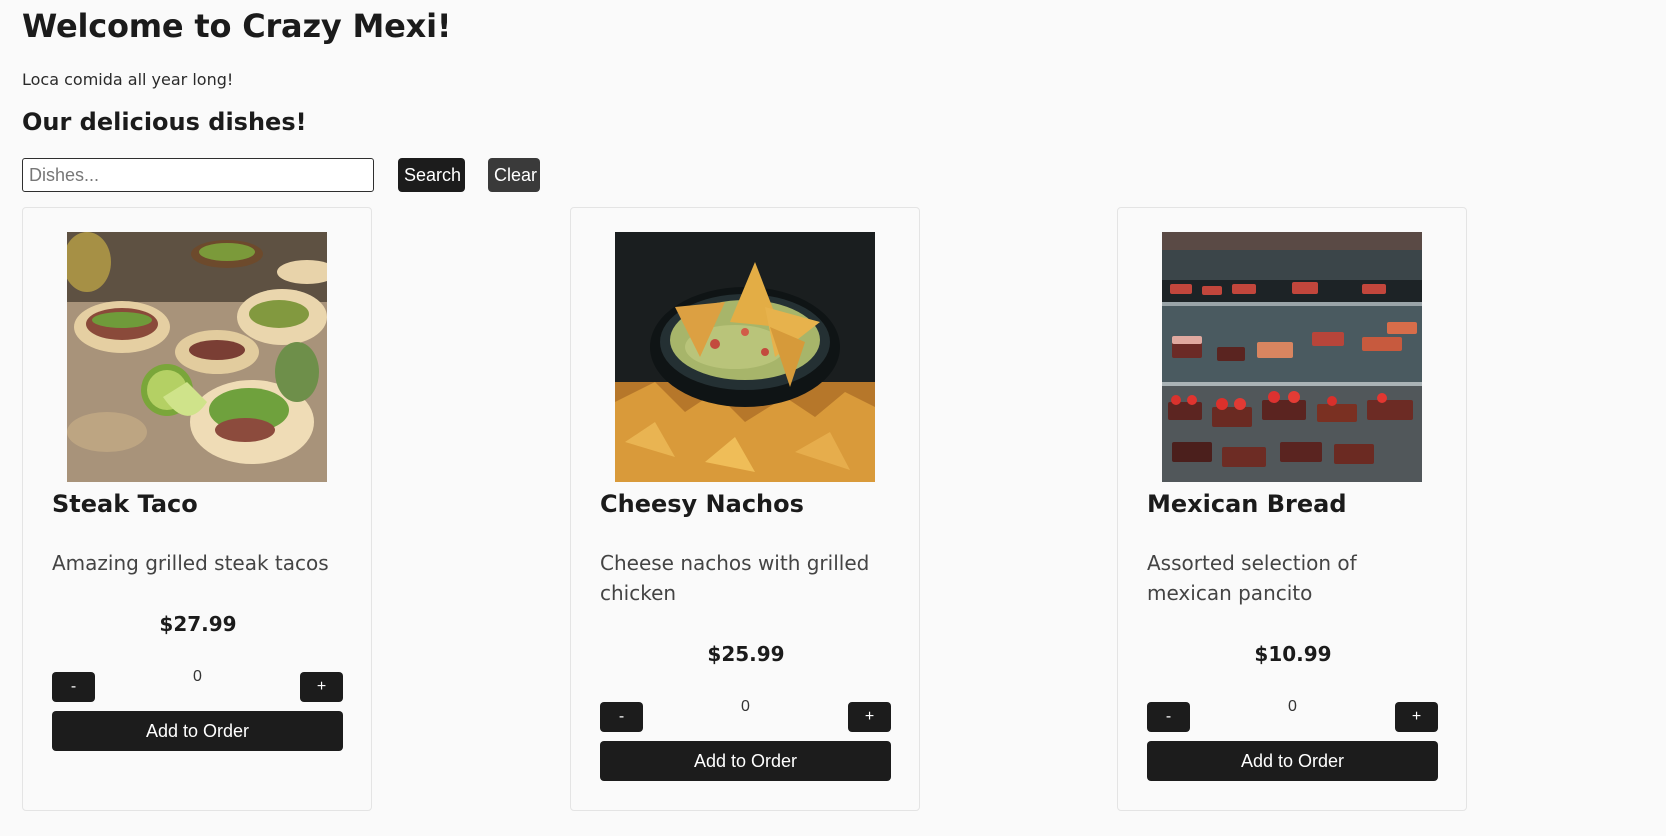 Image resolution: width=1666 pixels, height=836 pixels. I want to click on dish-description: Amazing grilled steak tacos, so click(190, 563).